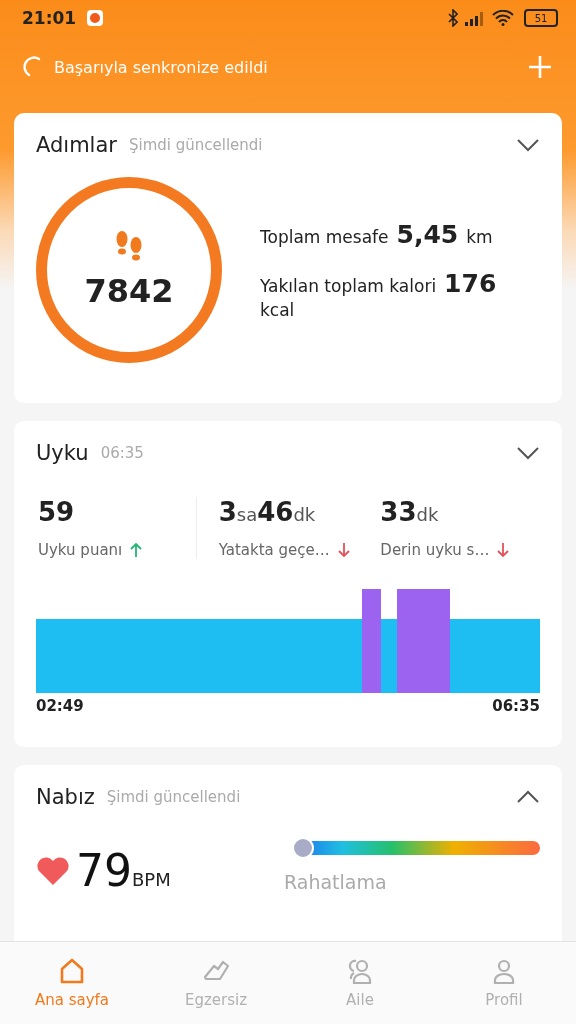  Describe the element at coordinates (53, 870) in the screenshot. I see `heart-icon` at that location.